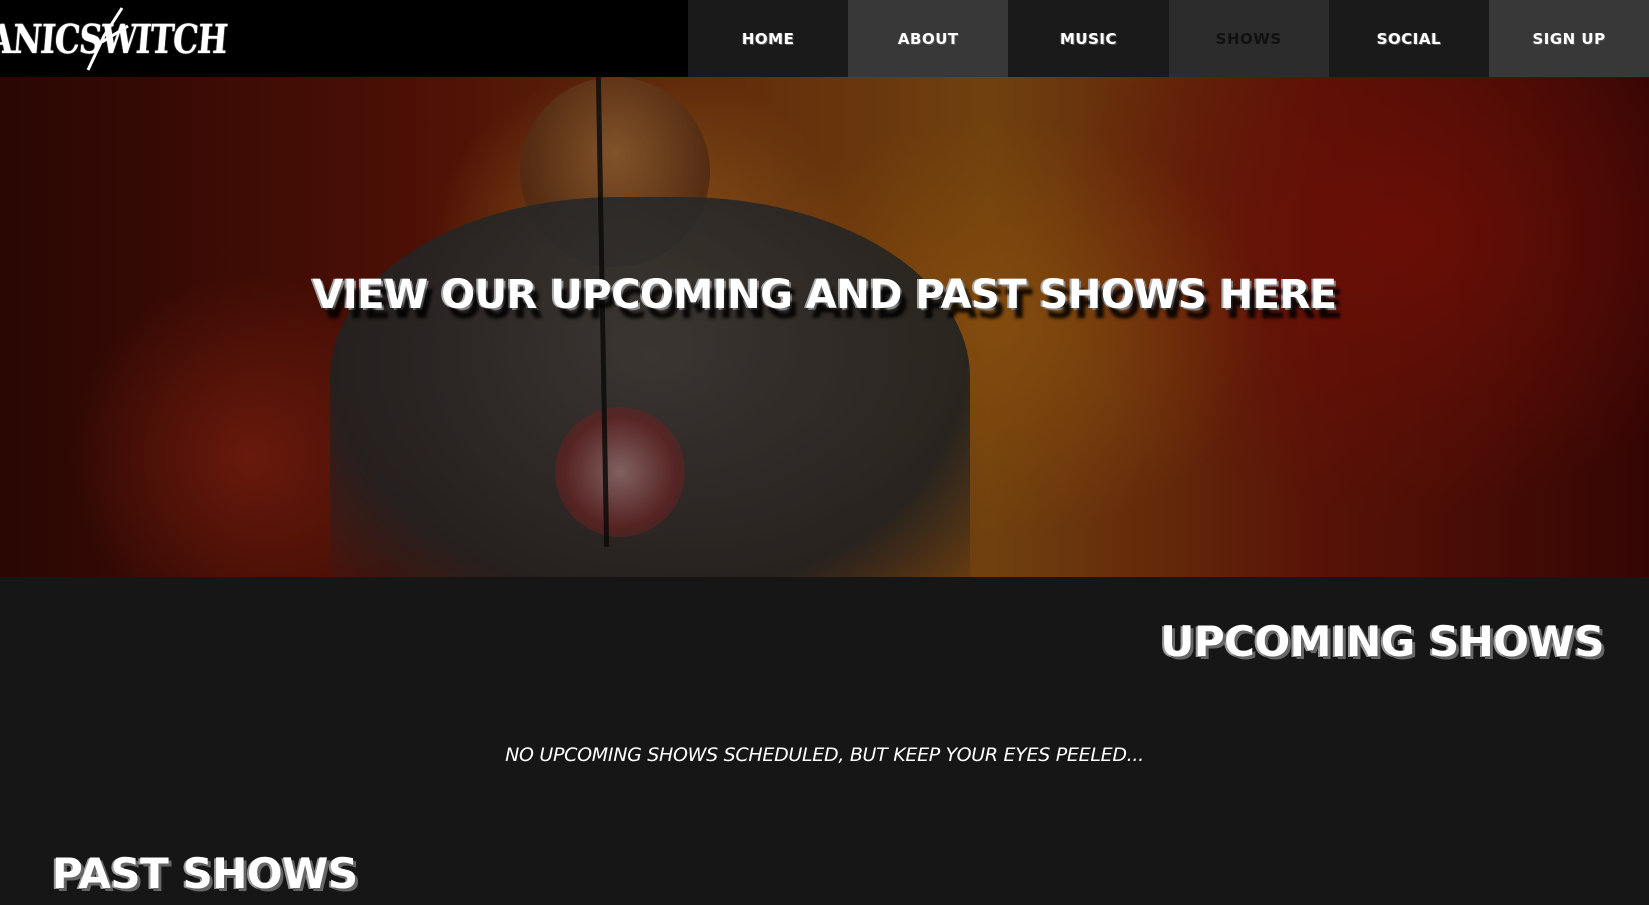 The image size is (1649, 905). Describe the element at coordinates (1248, 38) in the screenshot. I see `nav-shows: SHOWS` at that location.